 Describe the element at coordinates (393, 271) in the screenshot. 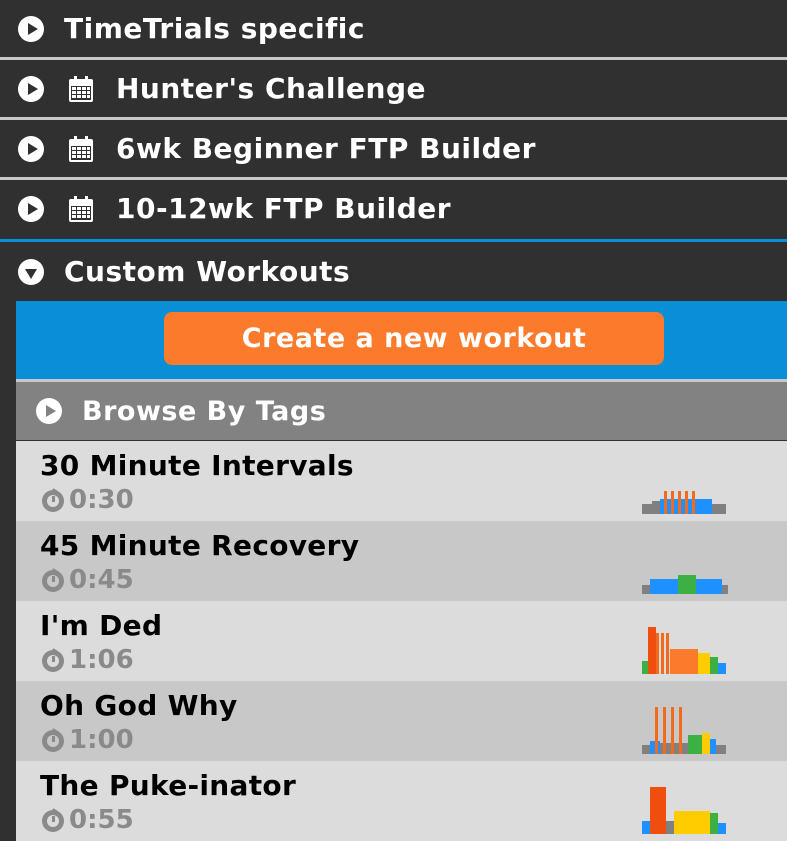

I see `category-custom-workouts: Custom Workouts` at that location.